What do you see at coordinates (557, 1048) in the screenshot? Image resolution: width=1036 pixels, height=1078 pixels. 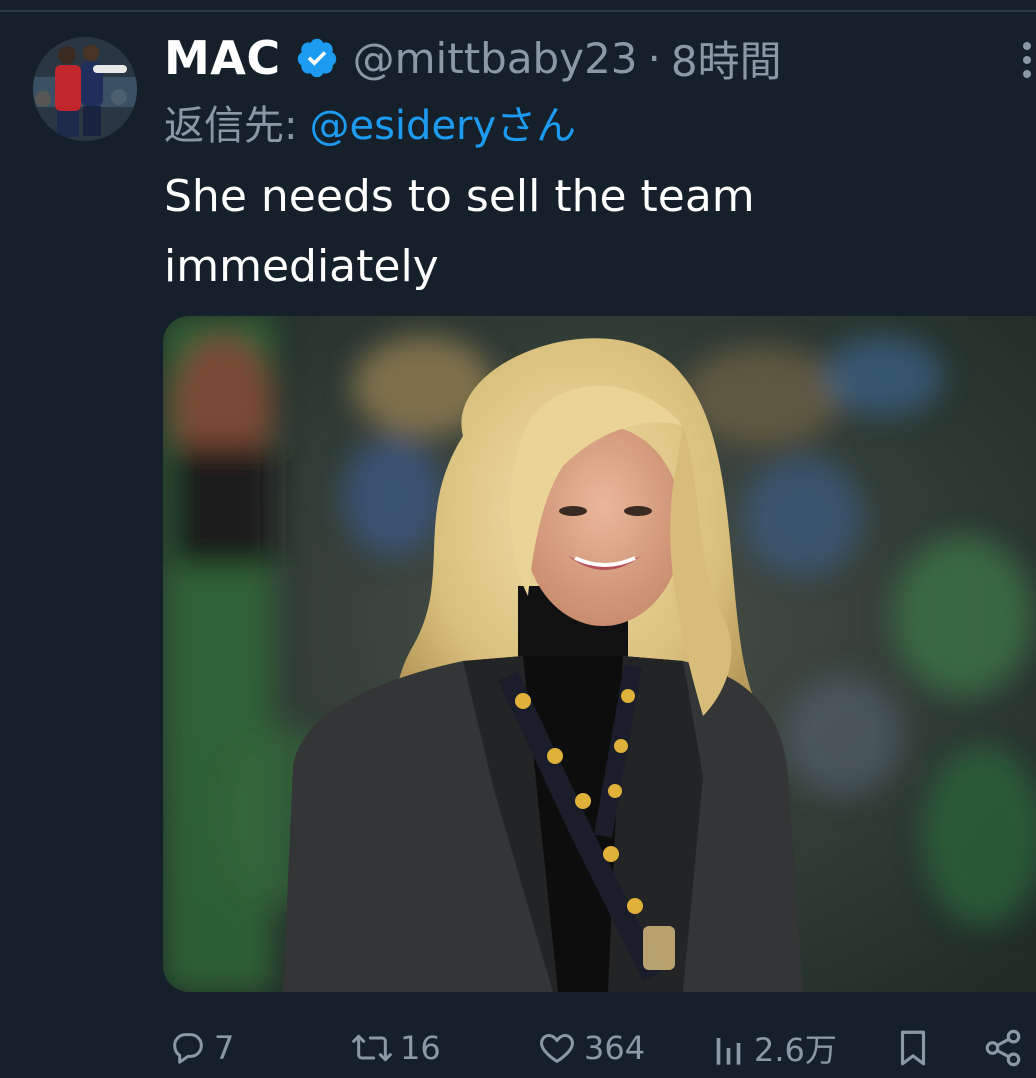 I see `heart-icon` at bounding box center [557, 1048].